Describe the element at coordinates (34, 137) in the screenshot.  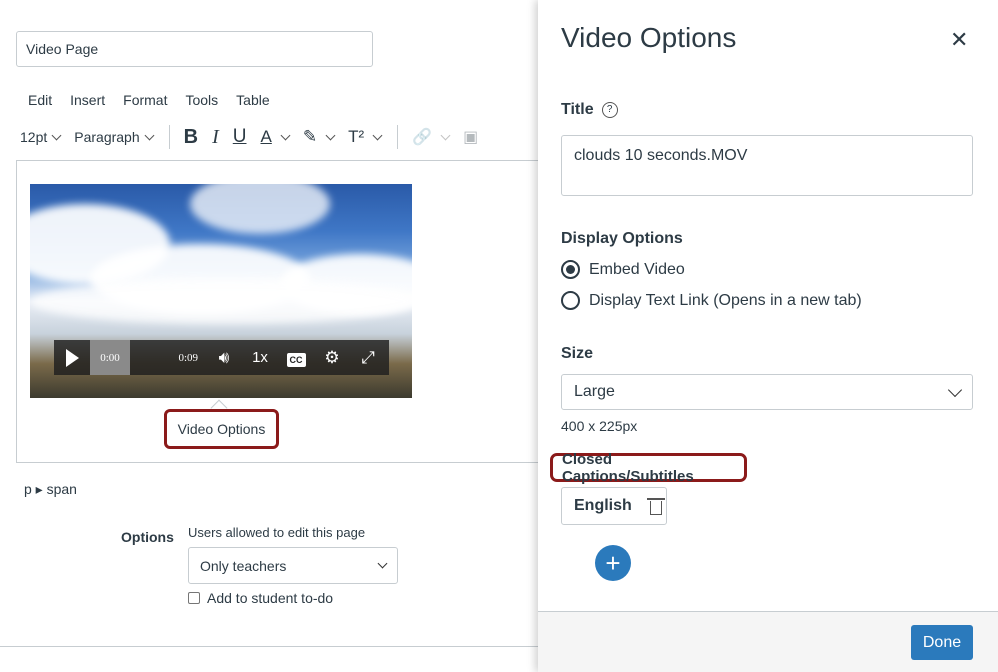
I see `font-size-value: 12pt` at that location.